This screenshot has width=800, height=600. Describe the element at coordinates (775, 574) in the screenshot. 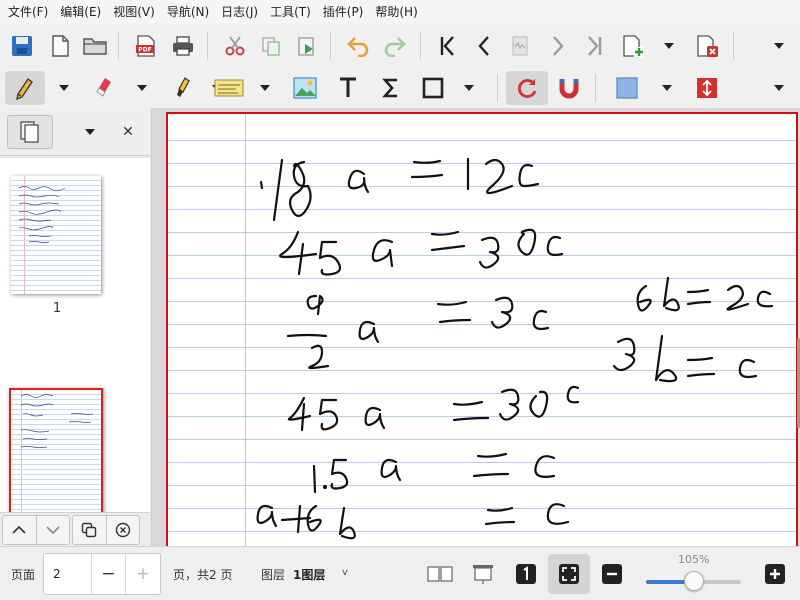

I see `zoom-in-button` at that location.